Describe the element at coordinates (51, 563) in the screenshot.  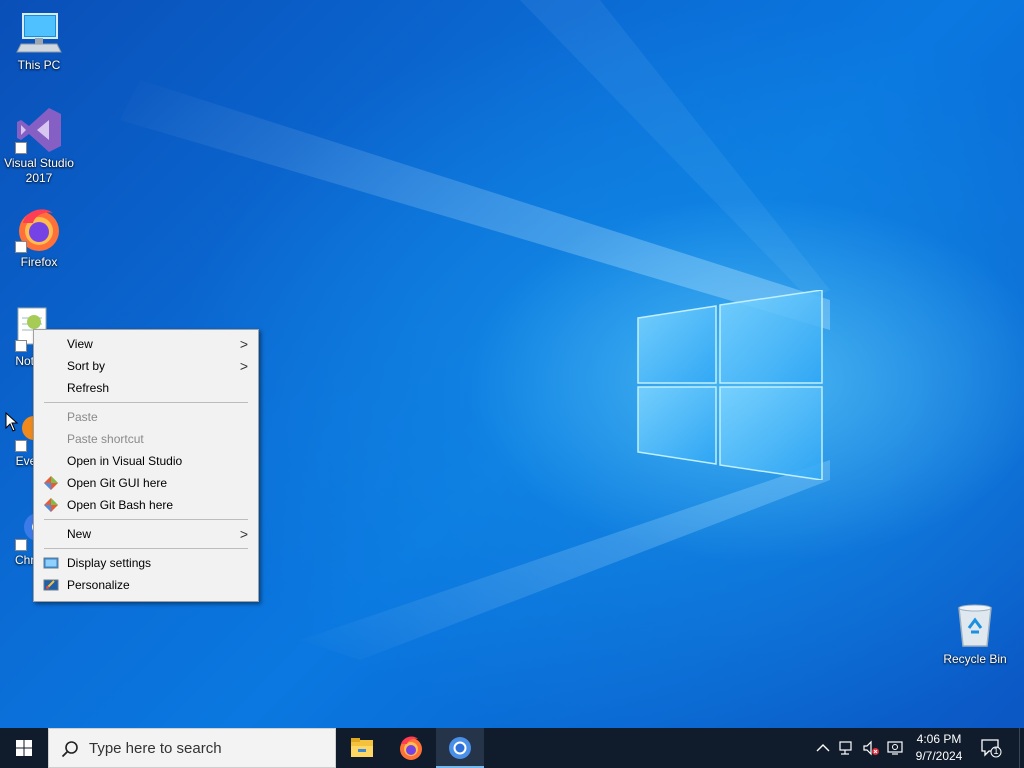
I see `display-icon` at that location.